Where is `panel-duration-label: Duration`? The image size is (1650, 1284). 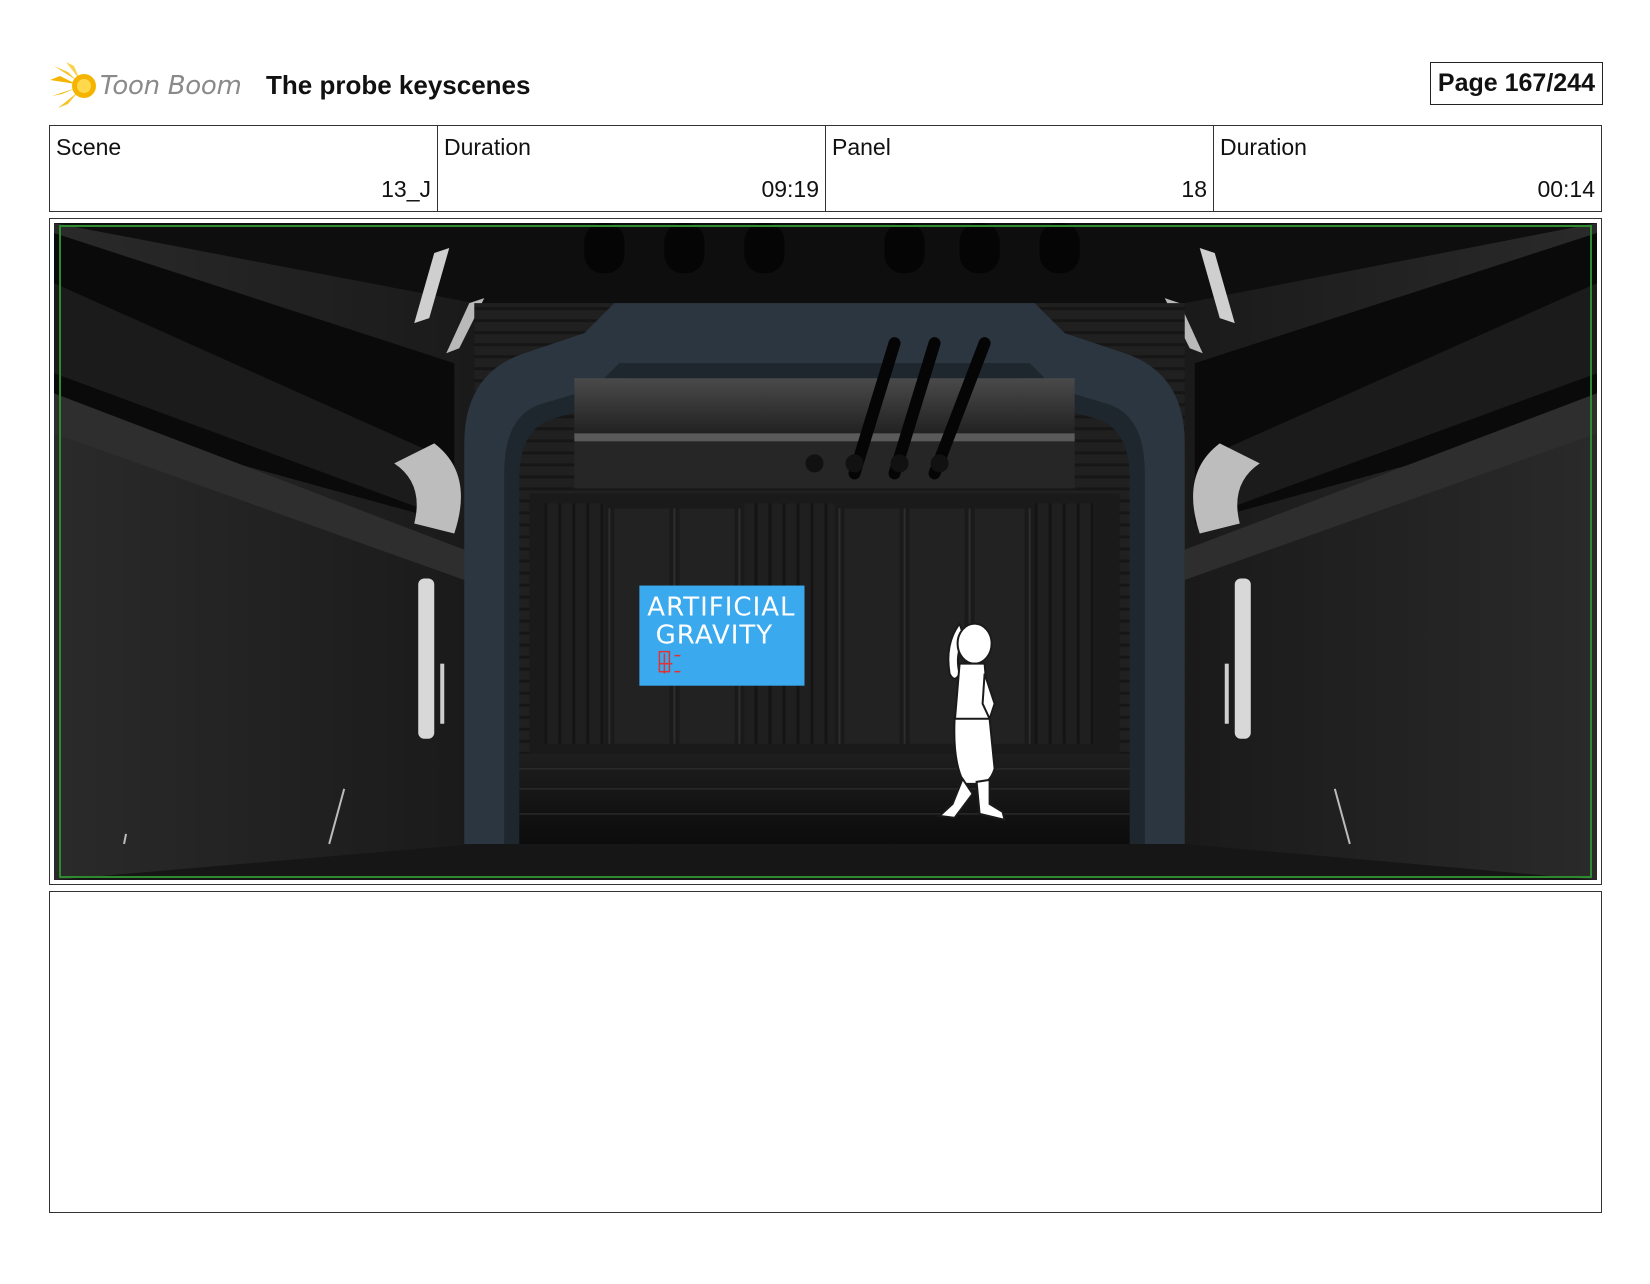 panel-duration-label: Duration is located at coordinates (1263, 147).